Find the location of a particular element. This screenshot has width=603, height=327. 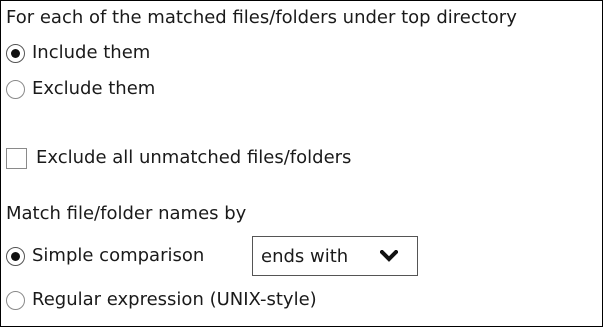

comparison-select: ends with is located at coordinates (335, 256).